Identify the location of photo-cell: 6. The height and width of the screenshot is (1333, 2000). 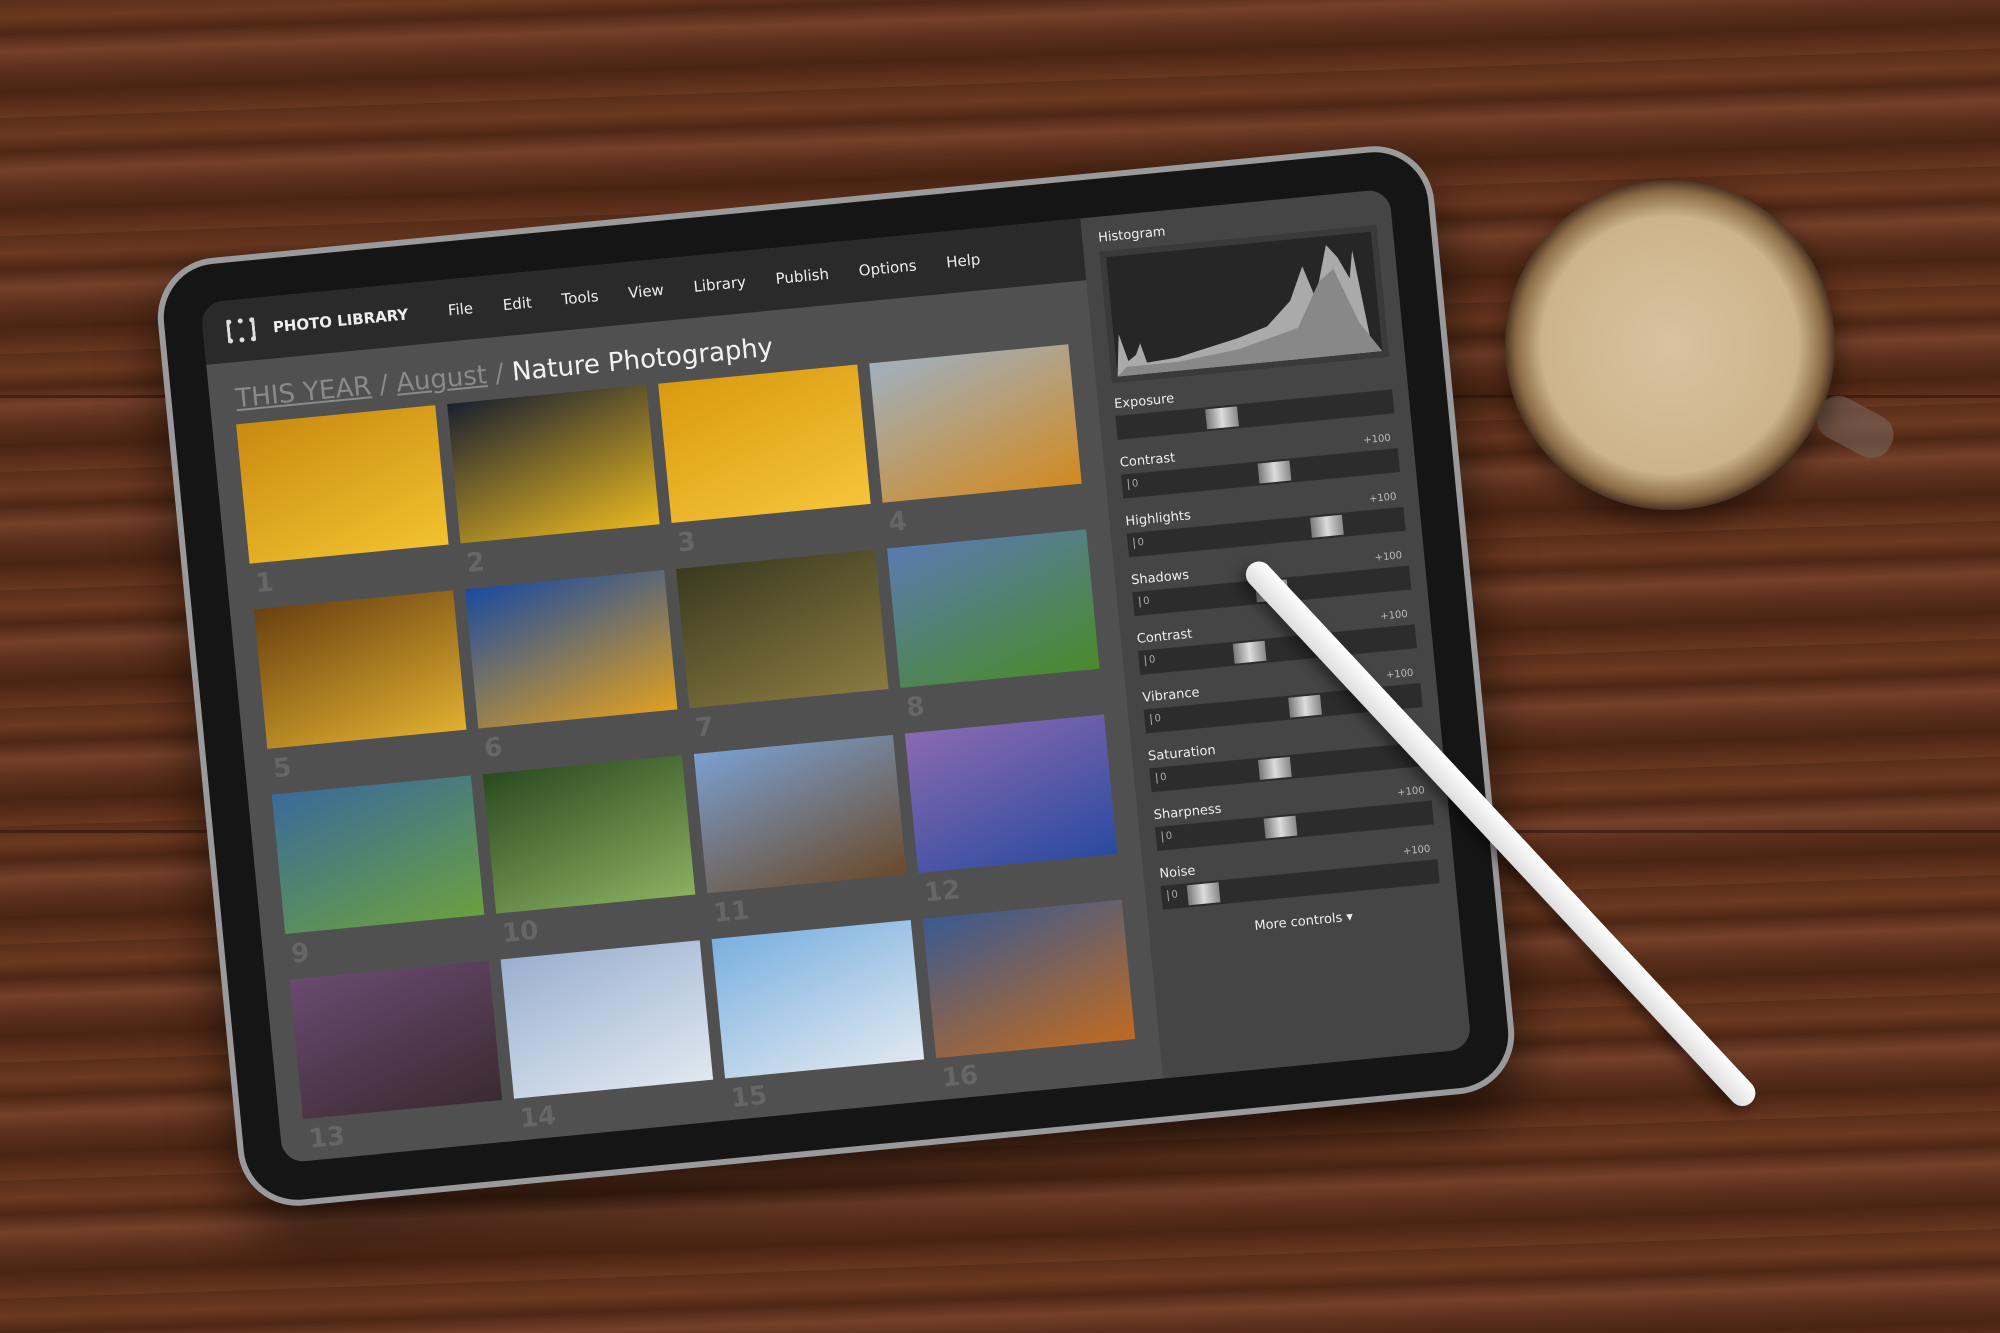
(572, 666).